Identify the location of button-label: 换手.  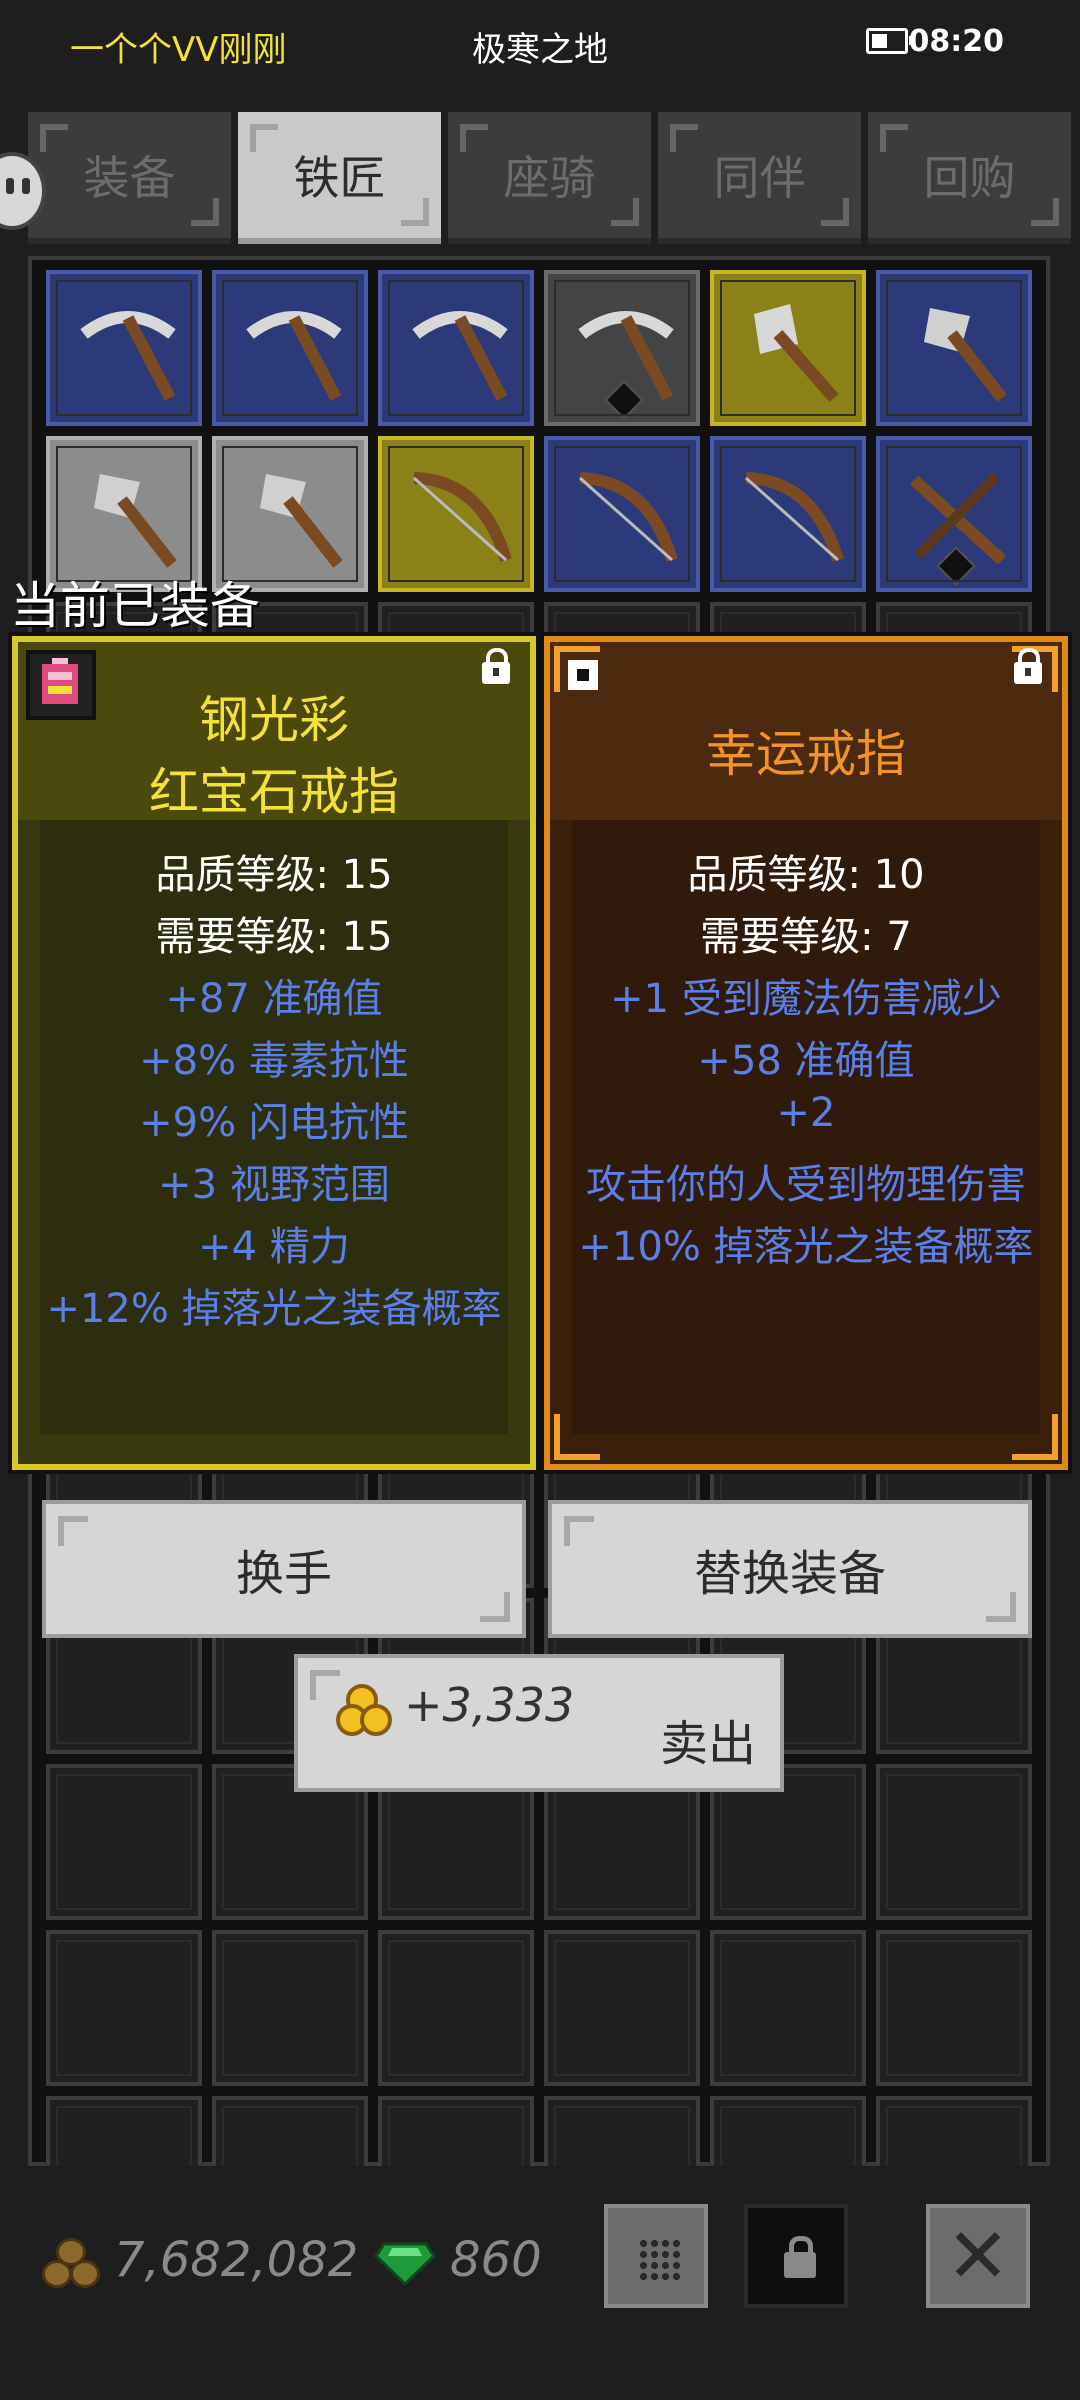
(283, 1574).